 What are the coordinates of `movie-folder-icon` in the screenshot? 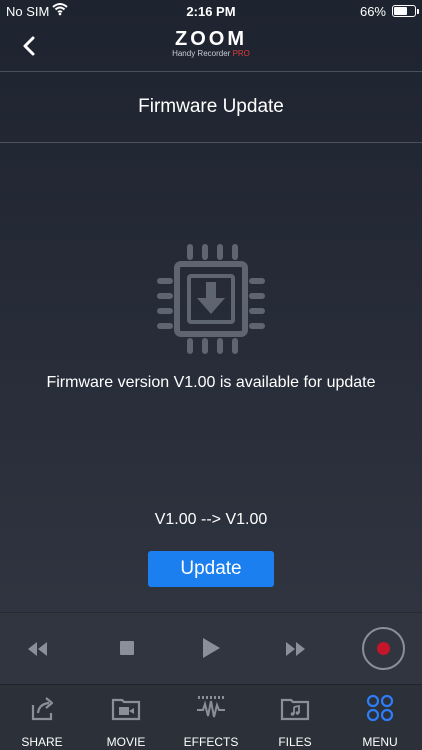 It's located at (126, 709).